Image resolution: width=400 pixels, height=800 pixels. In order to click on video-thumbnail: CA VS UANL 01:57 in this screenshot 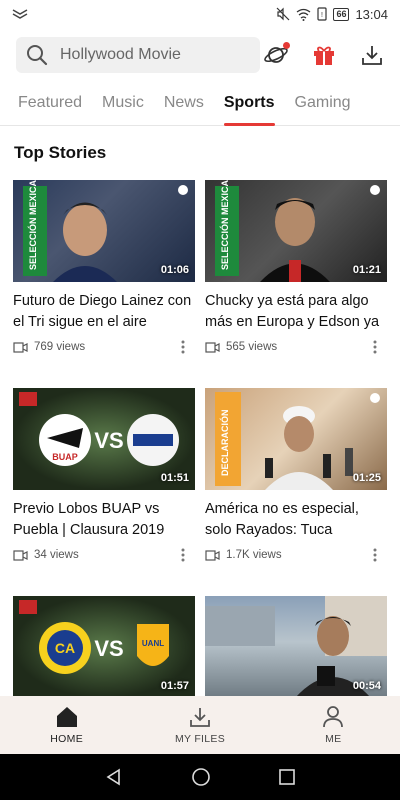, I will do `click(104, 647)`.